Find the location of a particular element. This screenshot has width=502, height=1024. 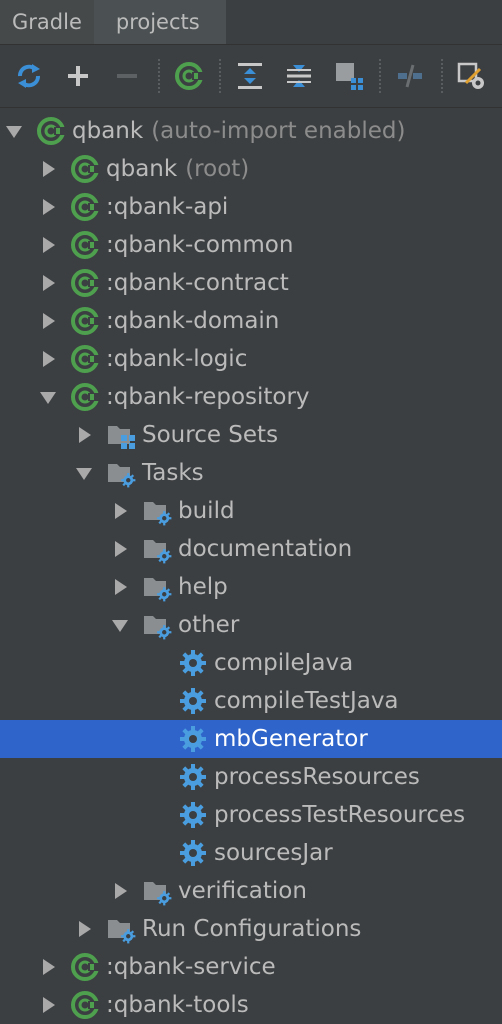

tree-node-label: :qbank-tools is located at coordinates (177, 1005).